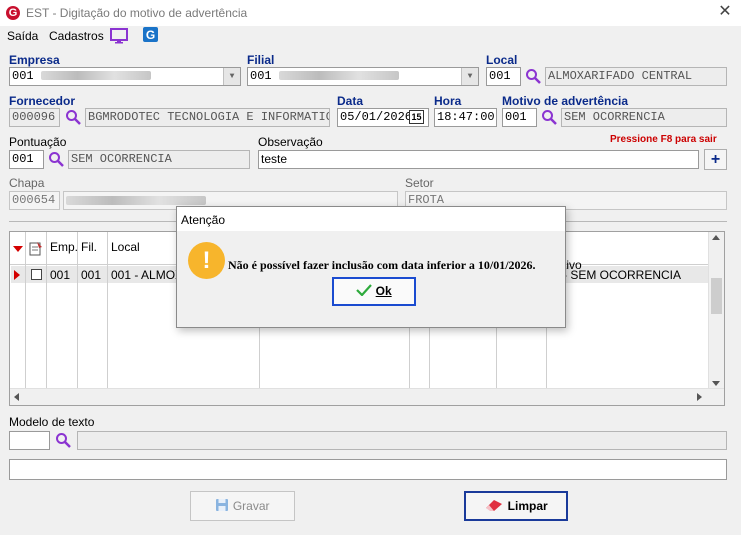 The image size is (741, 535). What do you see at coordinates (26, 159) in the screenshot?
I see `pontuacao-code-input: 001` at bounding box center [26, 159].